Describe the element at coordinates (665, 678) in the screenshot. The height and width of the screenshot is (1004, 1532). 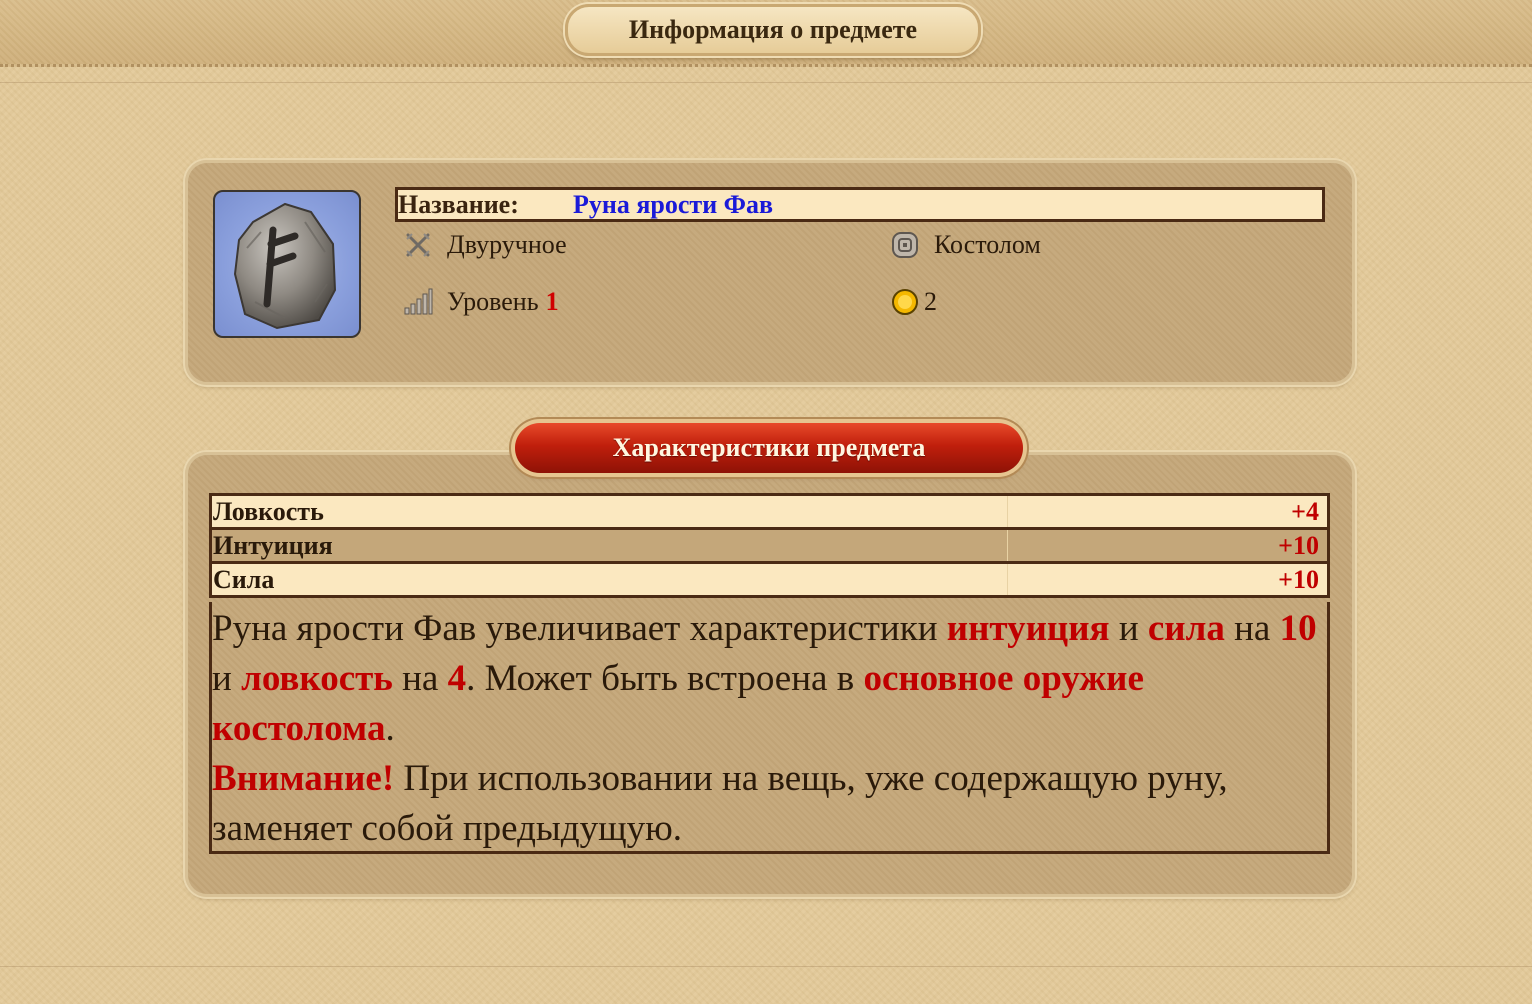
I see `desc-text: . Может быть встроена в` at that location.